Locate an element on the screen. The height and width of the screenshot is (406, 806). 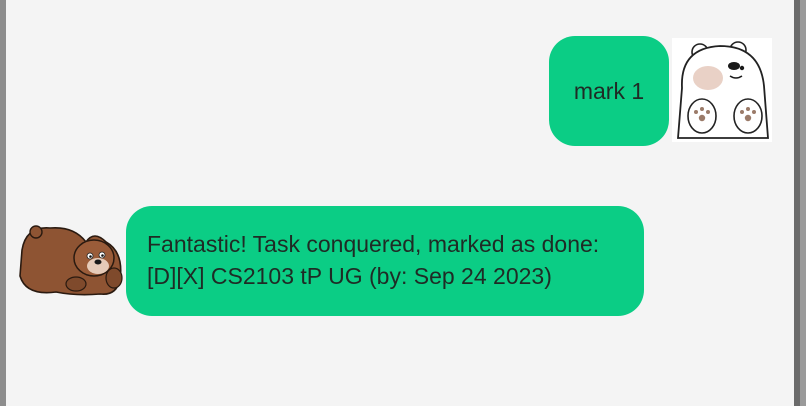
polar-bear-avatar-icon is located at coordinates (722, 90).